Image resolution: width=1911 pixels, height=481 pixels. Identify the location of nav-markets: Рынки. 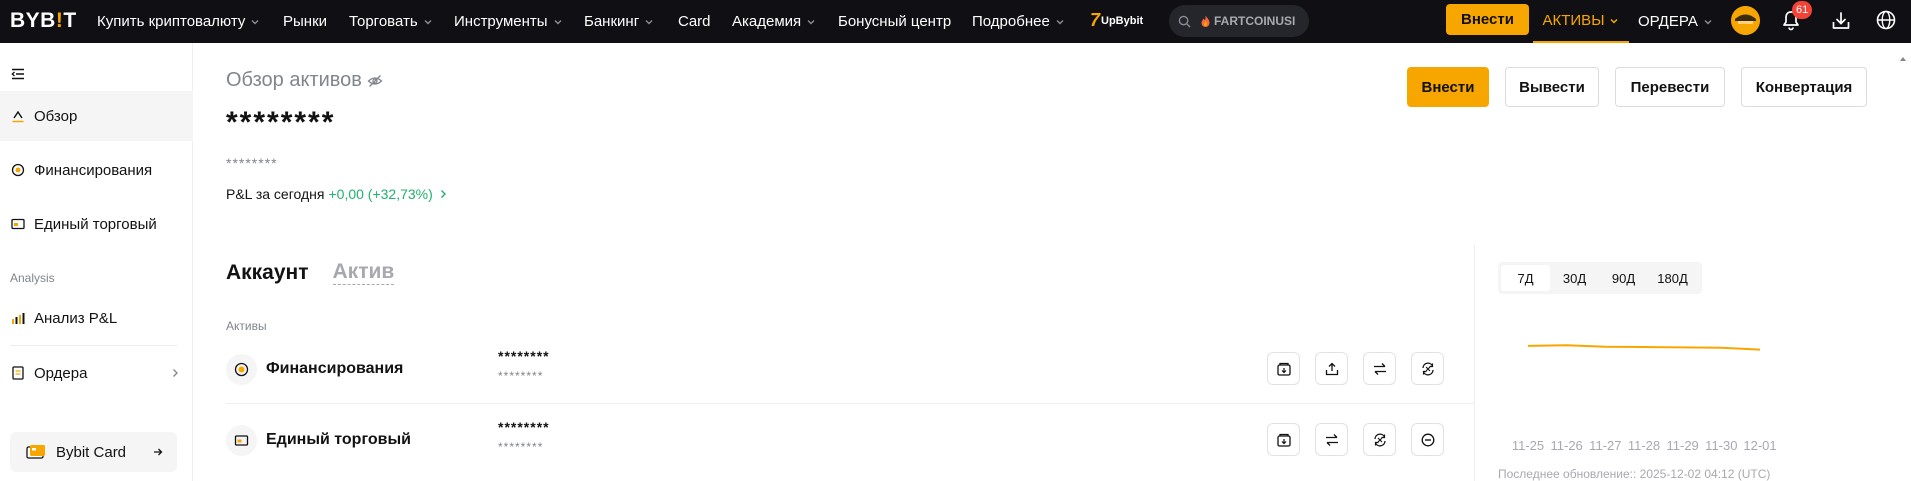
(305, 21).